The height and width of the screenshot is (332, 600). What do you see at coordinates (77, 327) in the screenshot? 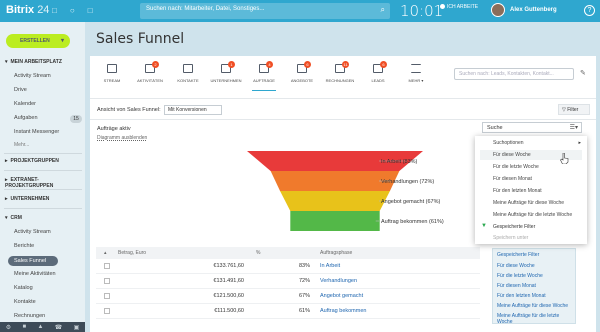
I see `lock-icon: ▣` at bounding box center [77, 327].